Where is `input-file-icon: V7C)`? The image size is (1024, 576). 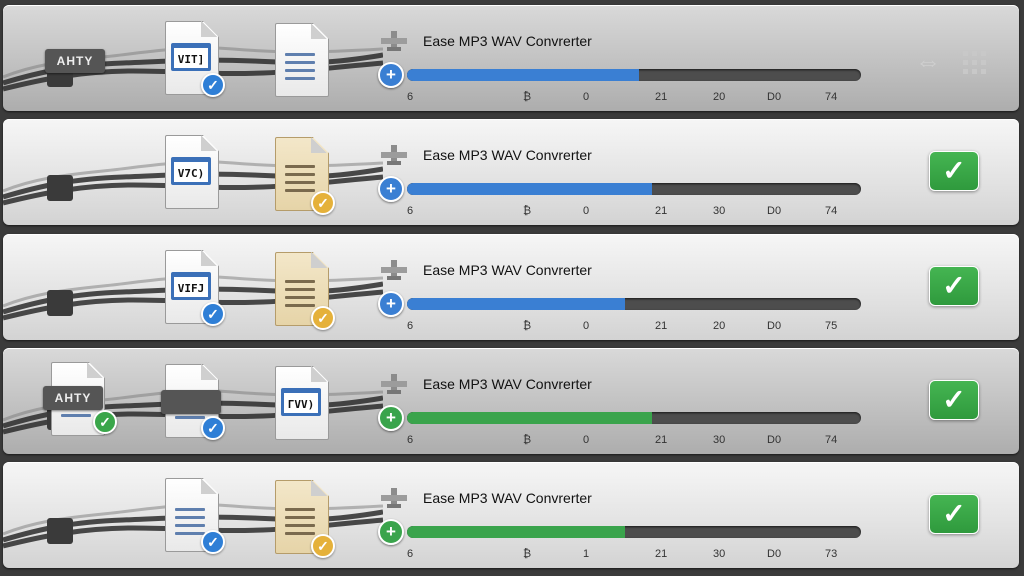 input-file-icon: V7C) is located at coordinates (192, 172).